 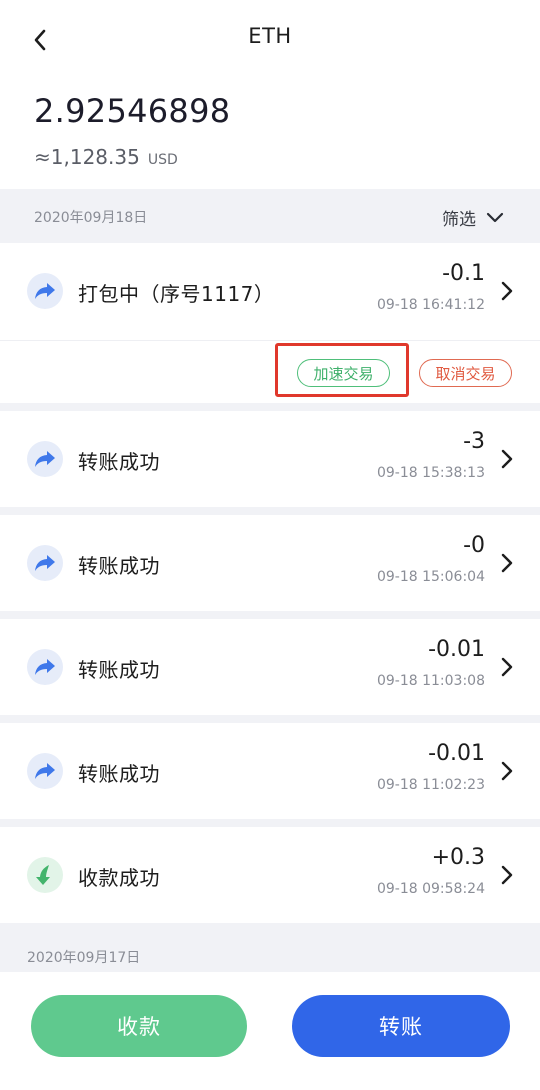 I want to click on transaction-amount: -0.1, so click(x=463, y=273).